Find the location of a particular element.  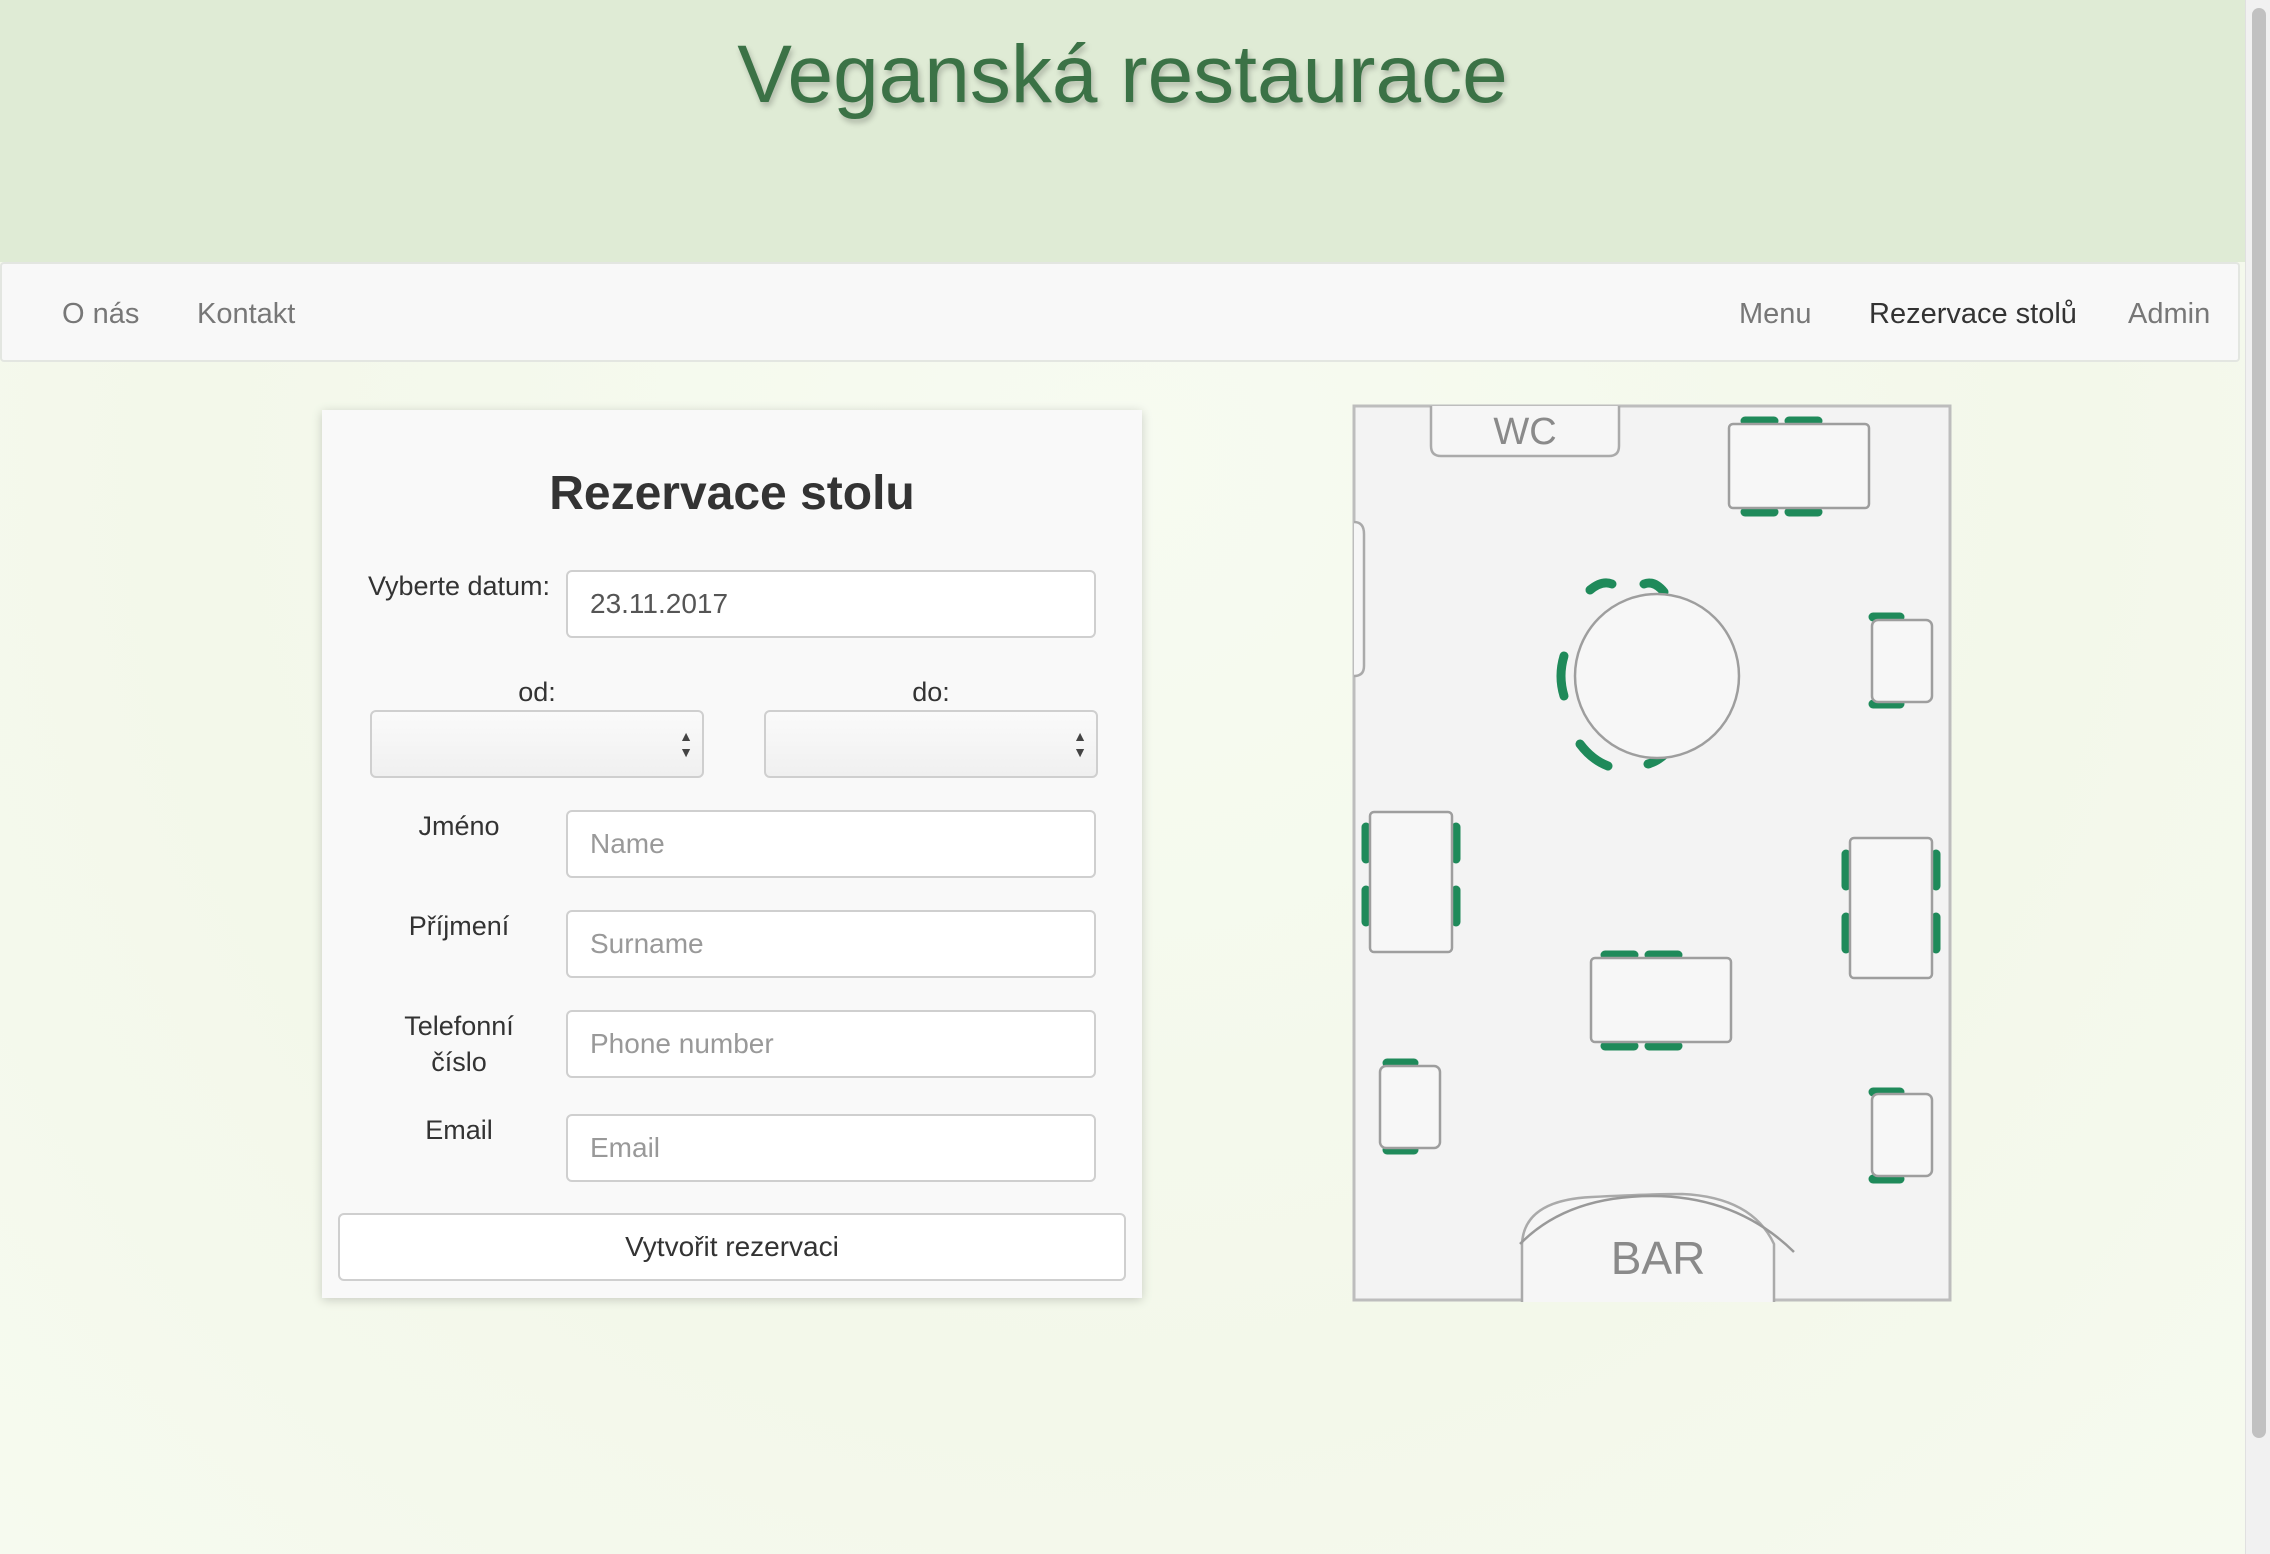

form-title: Rezervace stolu is located at coordinates (732, 493).